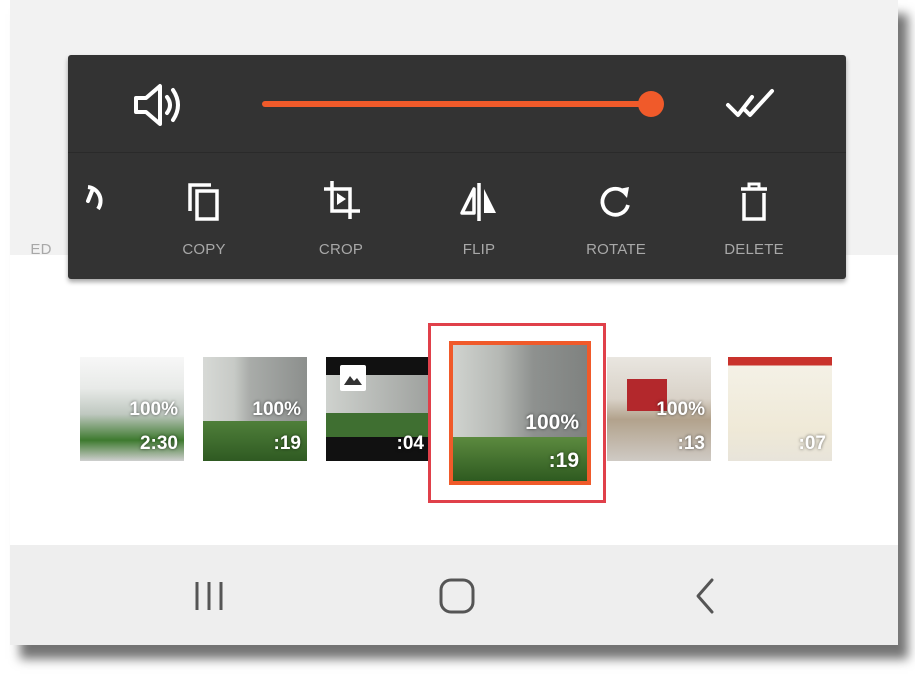  I want to click on flip-icon, so click(478, 202).